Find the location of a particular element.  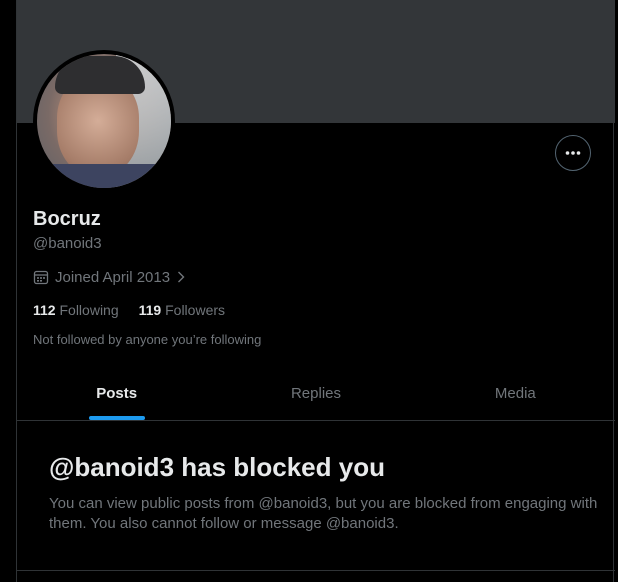

avatar-ring is located at coordinates (104, 121).